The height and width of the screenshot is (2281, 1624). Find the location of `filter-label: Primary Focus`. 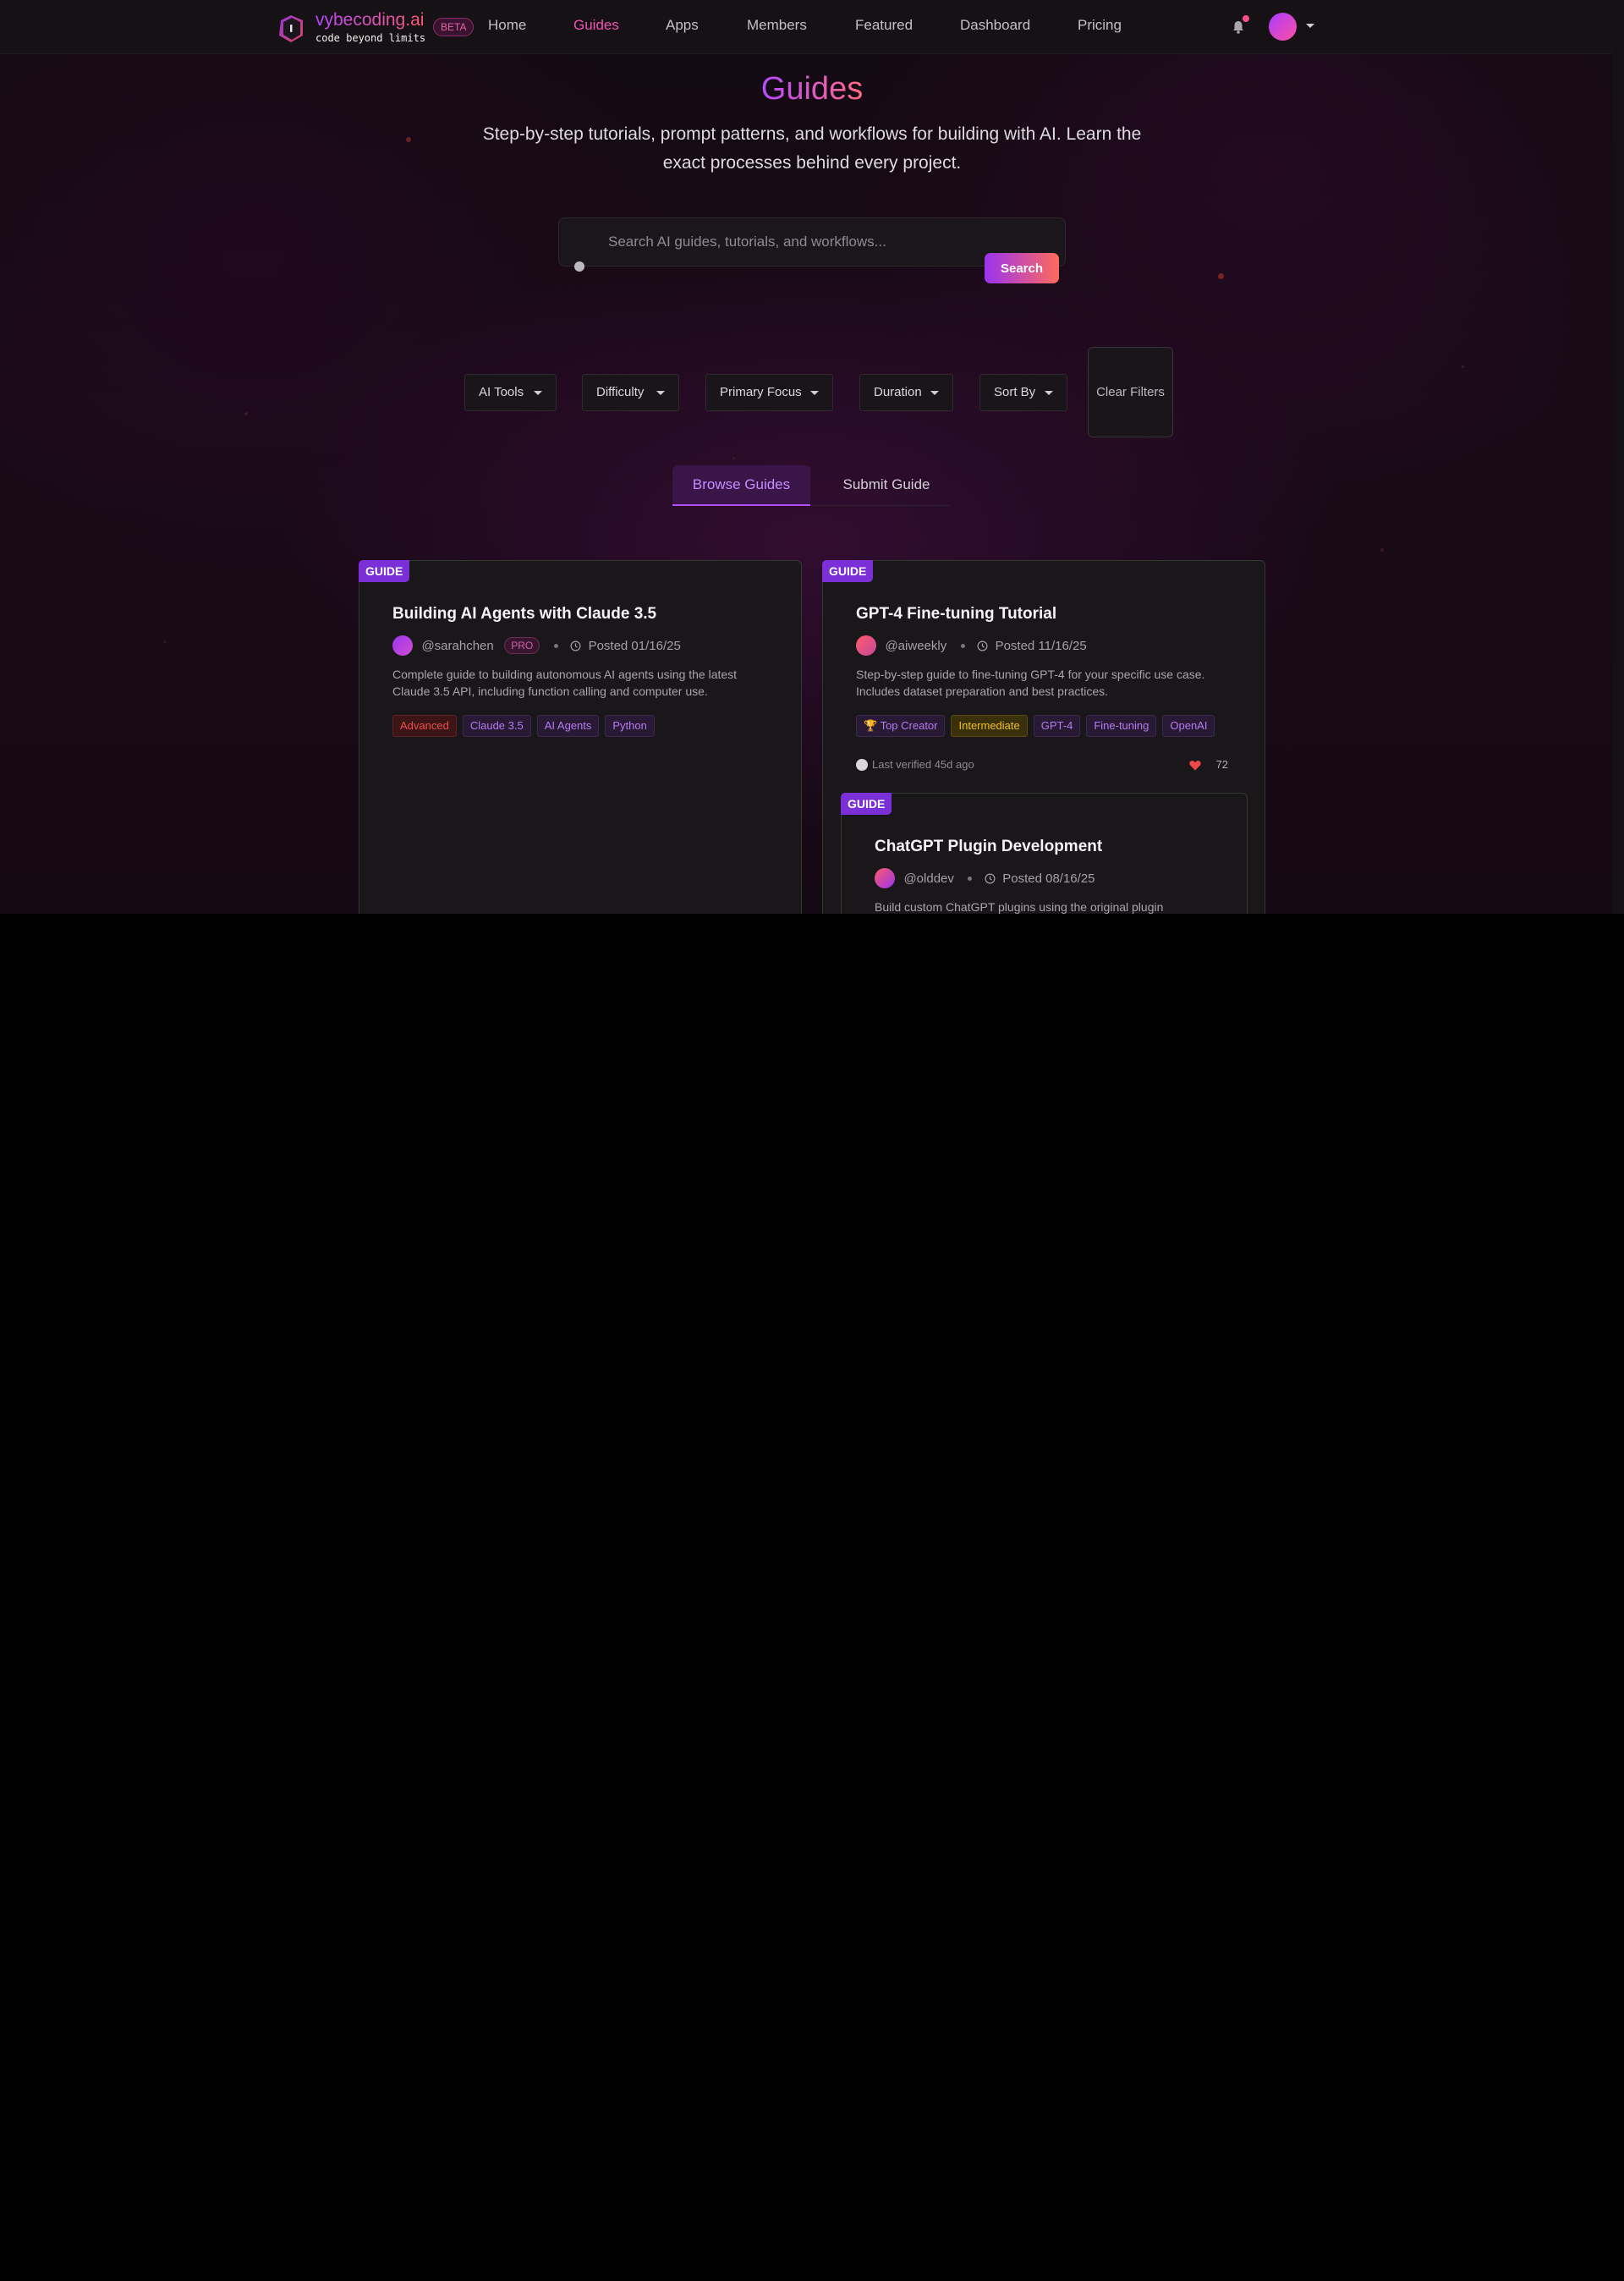

filter-label: Primary Focus is located at coordinates (761, 392).